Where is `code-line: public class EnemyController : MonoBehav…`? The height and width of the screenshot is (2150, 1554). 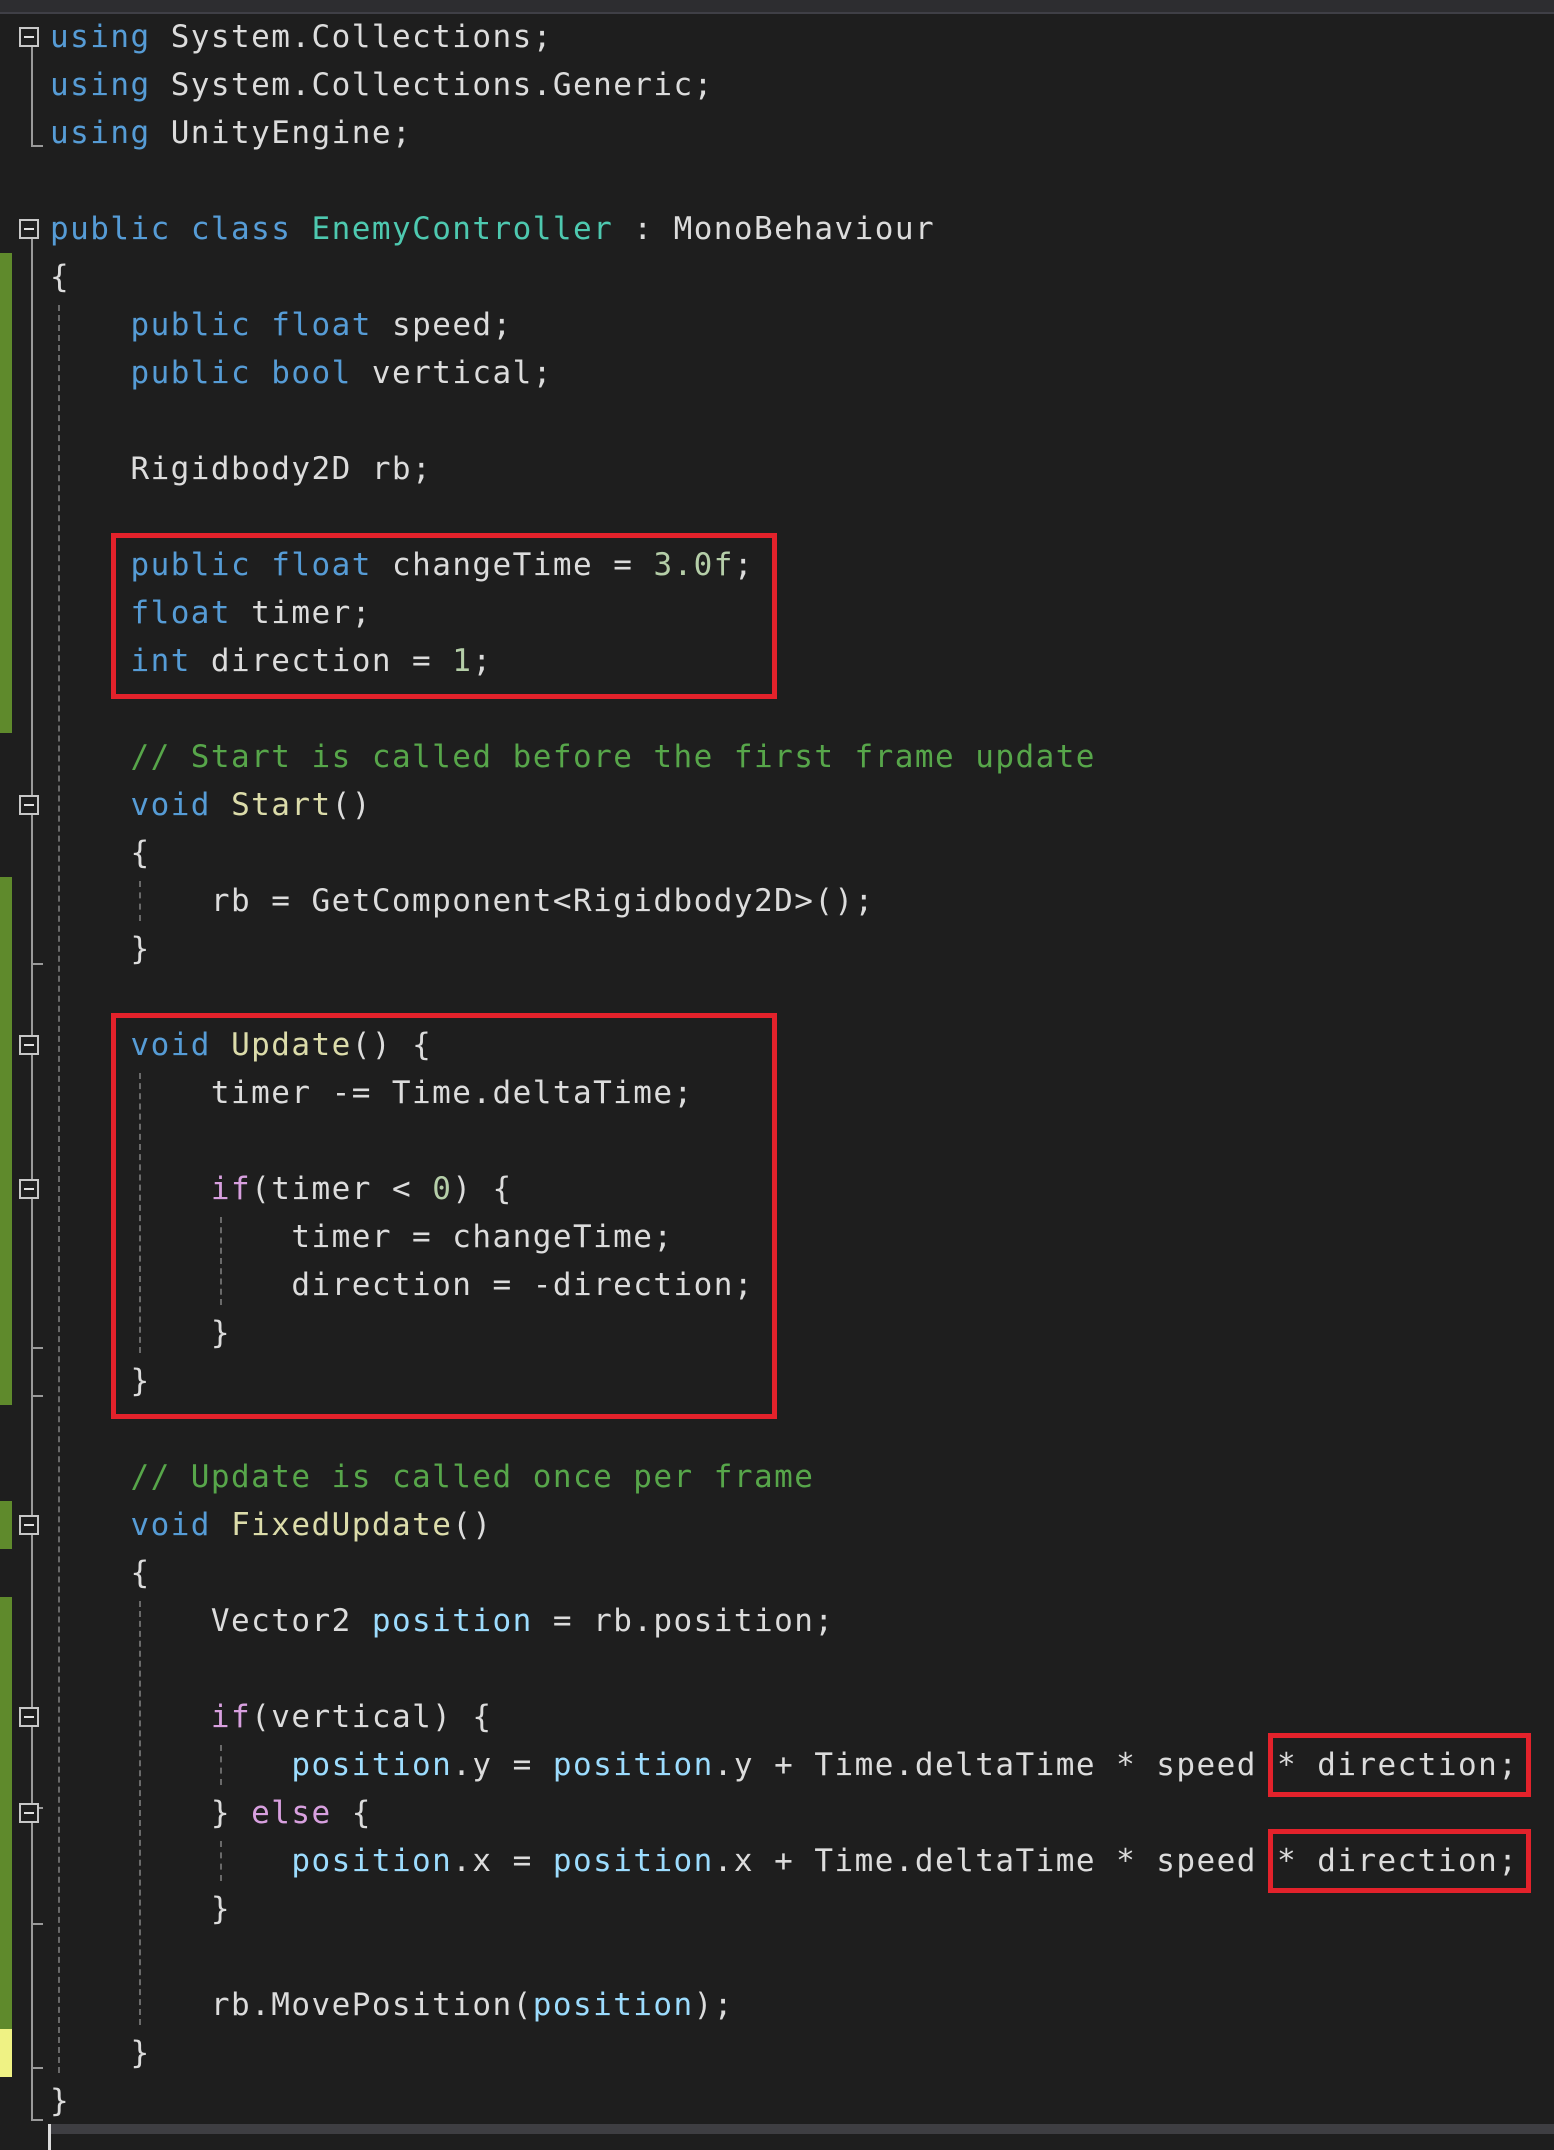 code-line: public class EnemyController : MonoBehav… is located at coordinates (492, 229).